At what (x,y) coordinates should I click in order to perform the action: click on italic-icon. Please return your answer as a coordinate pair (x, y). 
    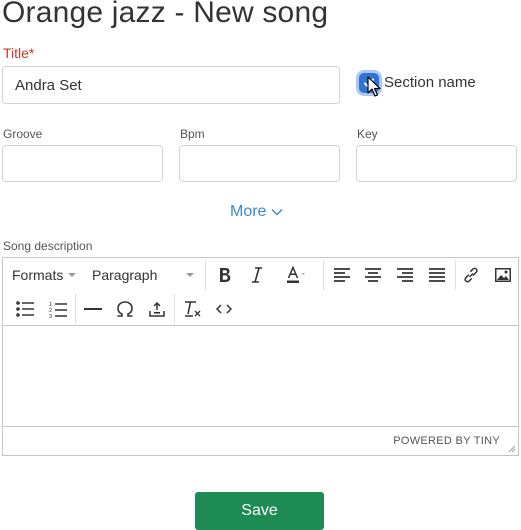
    Looking at the image, I should click on (257, 275).